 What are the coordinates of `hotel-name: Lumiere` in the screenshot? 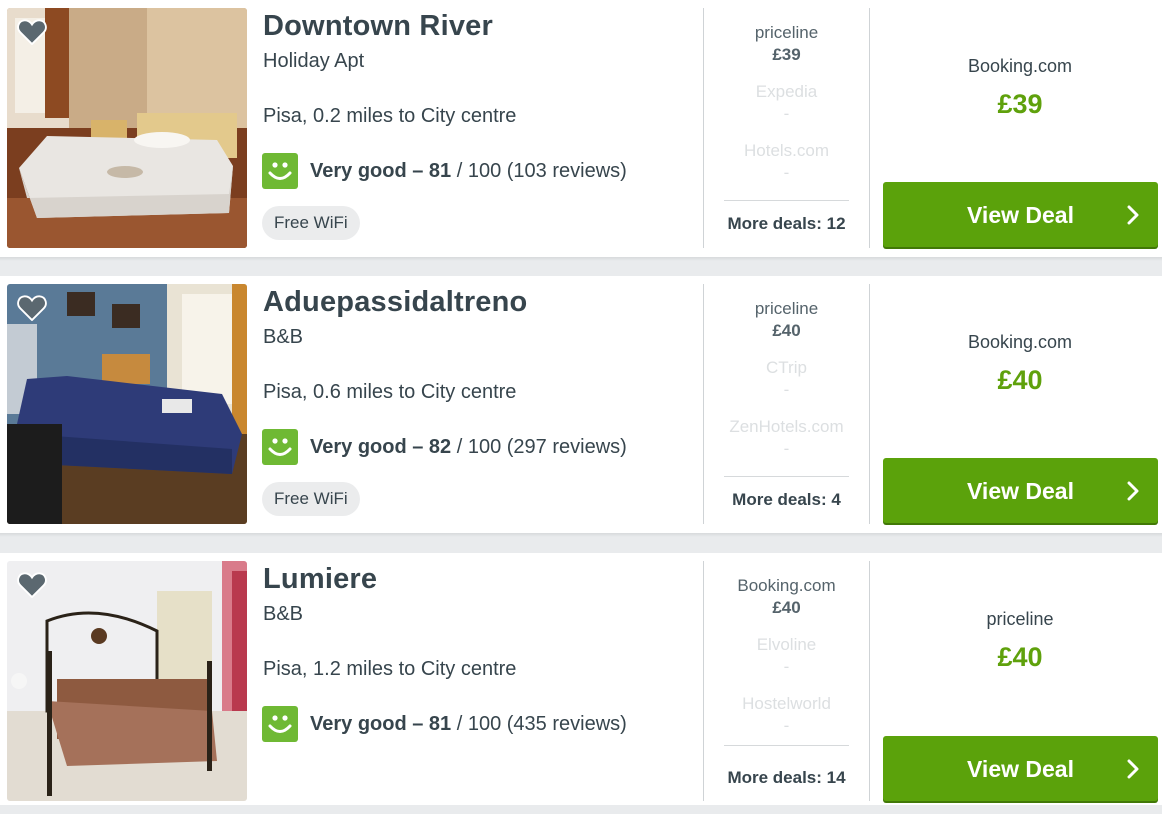 It's located at (320, 579).